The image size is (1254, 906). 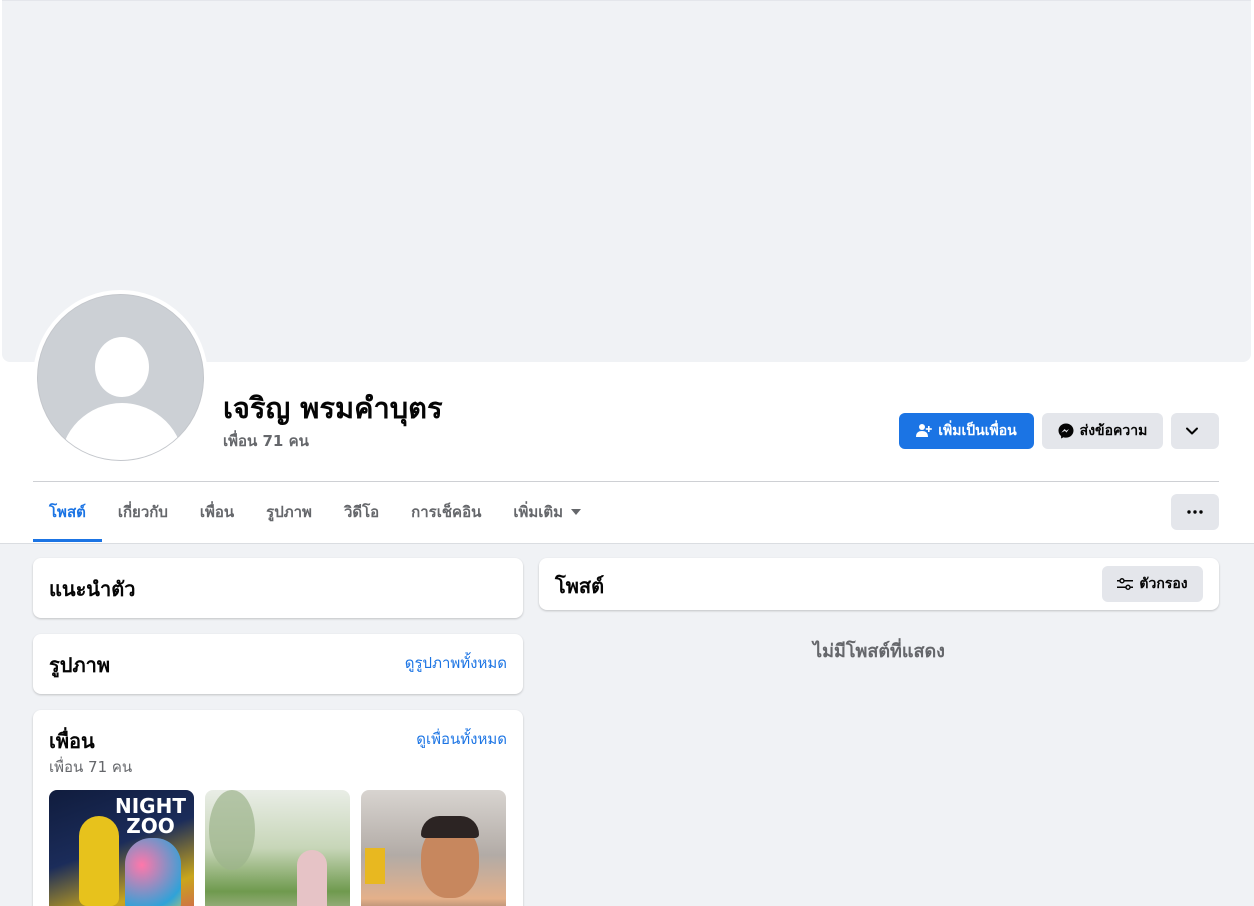 I want to click on tab-more: เพิ่มเติม, so click(x=547, y=512).